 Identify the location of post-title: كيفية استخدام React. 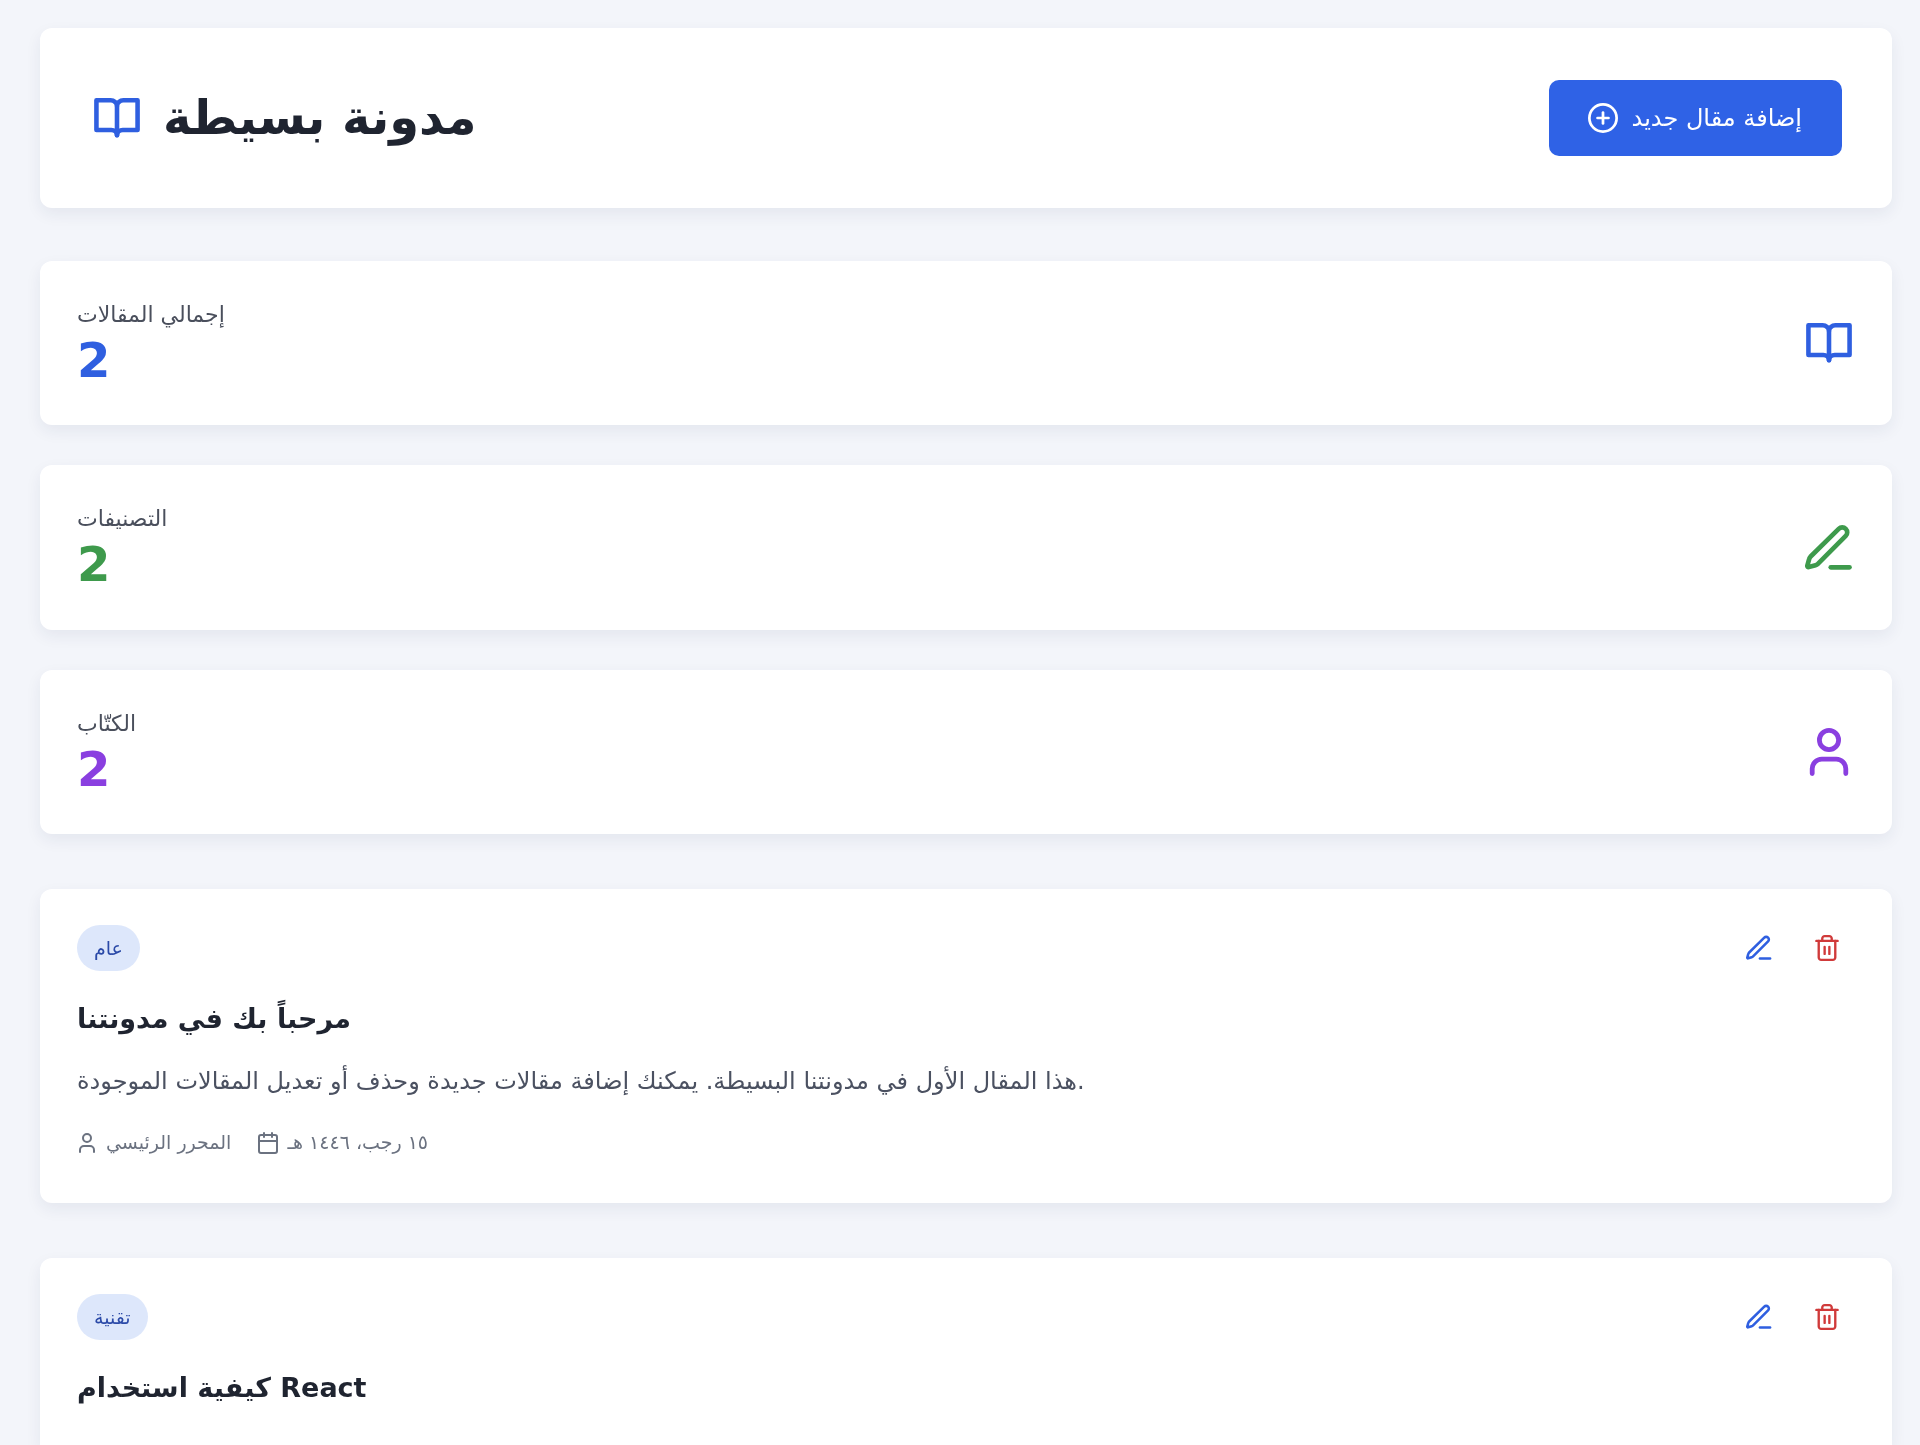
(222, 1388).